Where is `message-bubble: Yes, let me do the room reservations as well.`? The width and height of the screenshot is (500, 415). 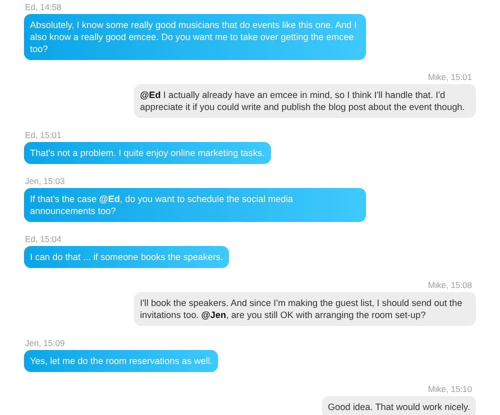
message-bubble: Yes, let me do the room reservations as well. is located at coordinates (121, 361).